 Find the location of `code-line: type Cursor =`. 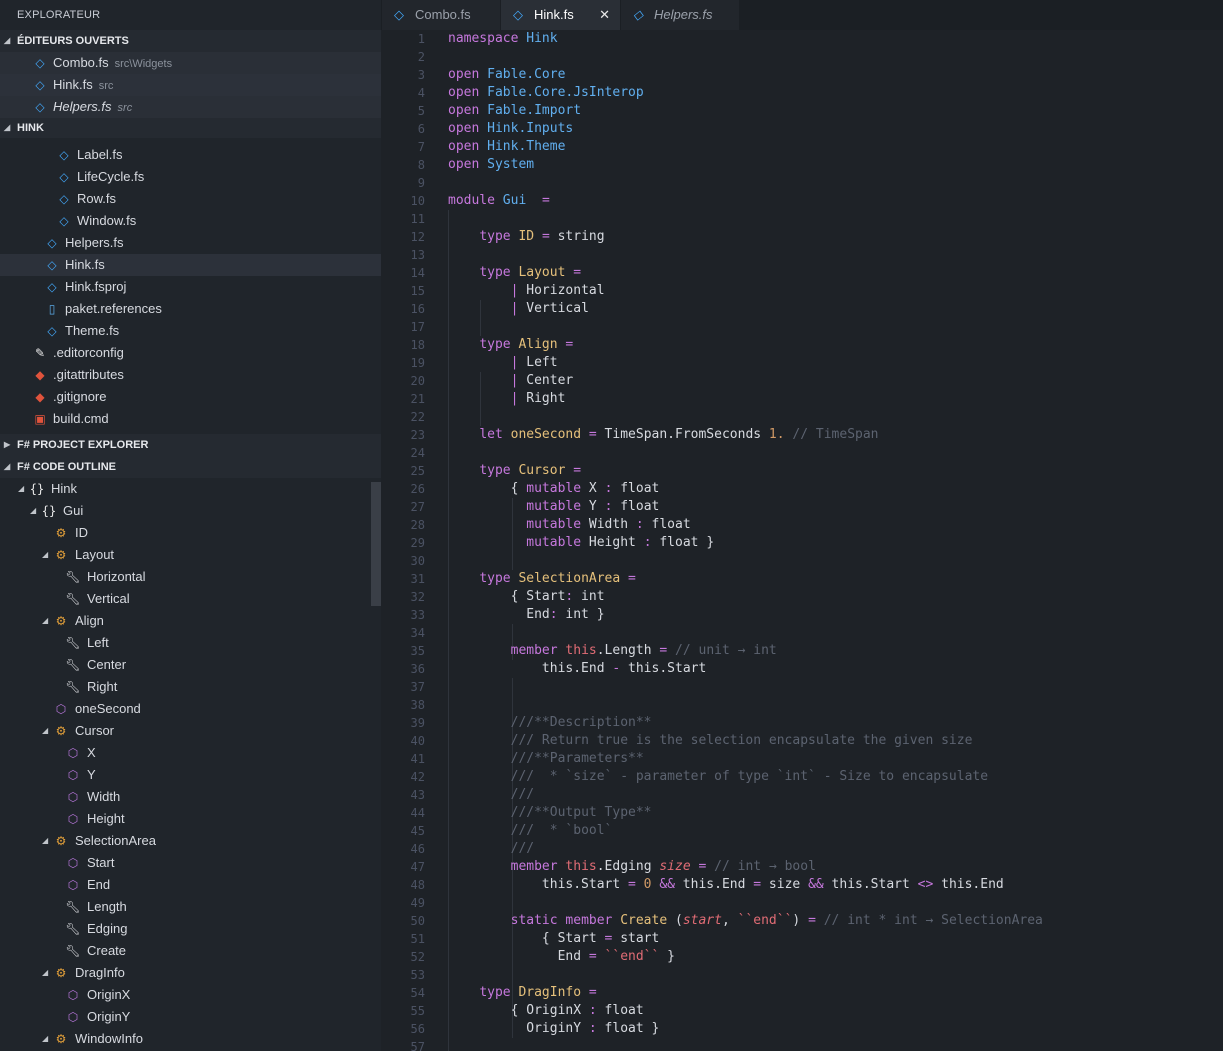

code-line: type Cursor = is located at coordinates (745, 471).